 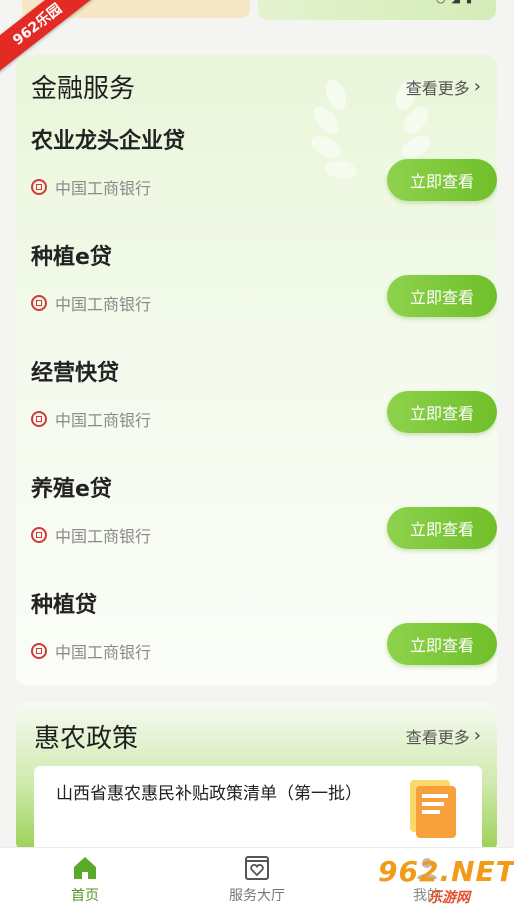 What do you see at coordinates (264, 173) in the screenshot?
I see `loan-item: 农业龙头企业贷 中国工商银行 立即查看` at bounding box center [264, 173].